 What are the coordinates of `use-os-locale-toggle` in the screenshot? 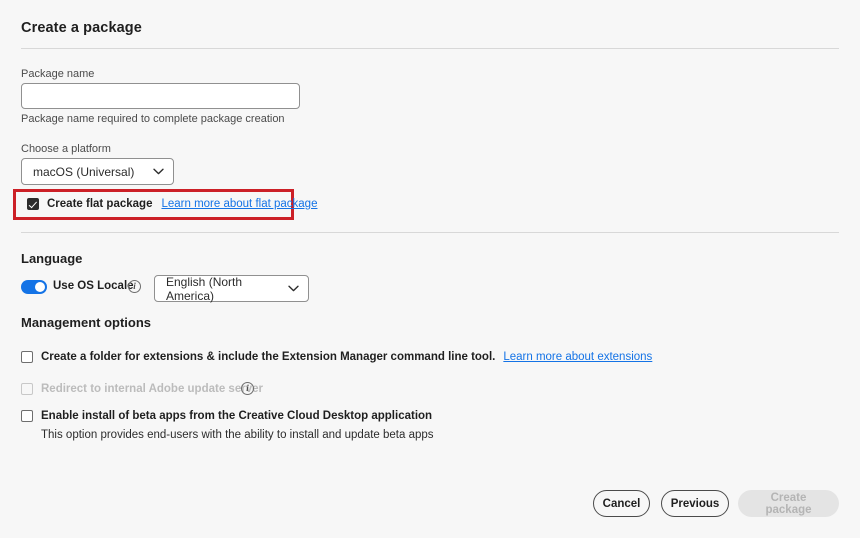 It's located at (34, 287).